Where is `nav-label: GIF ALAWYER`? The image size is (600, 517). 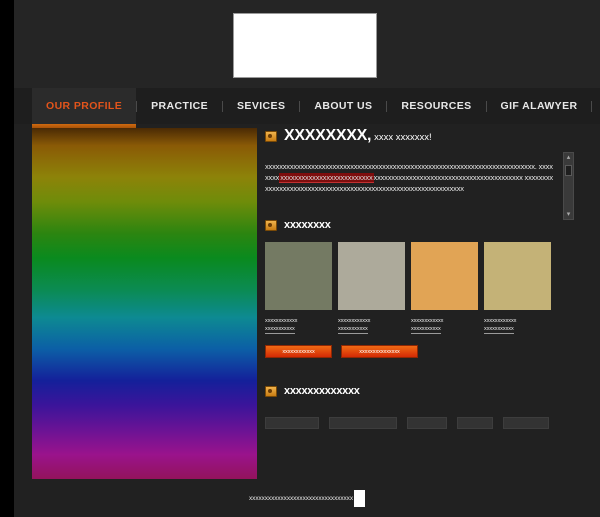
nav-label: GIF ALAWYER is located at coordinates (539, 106).